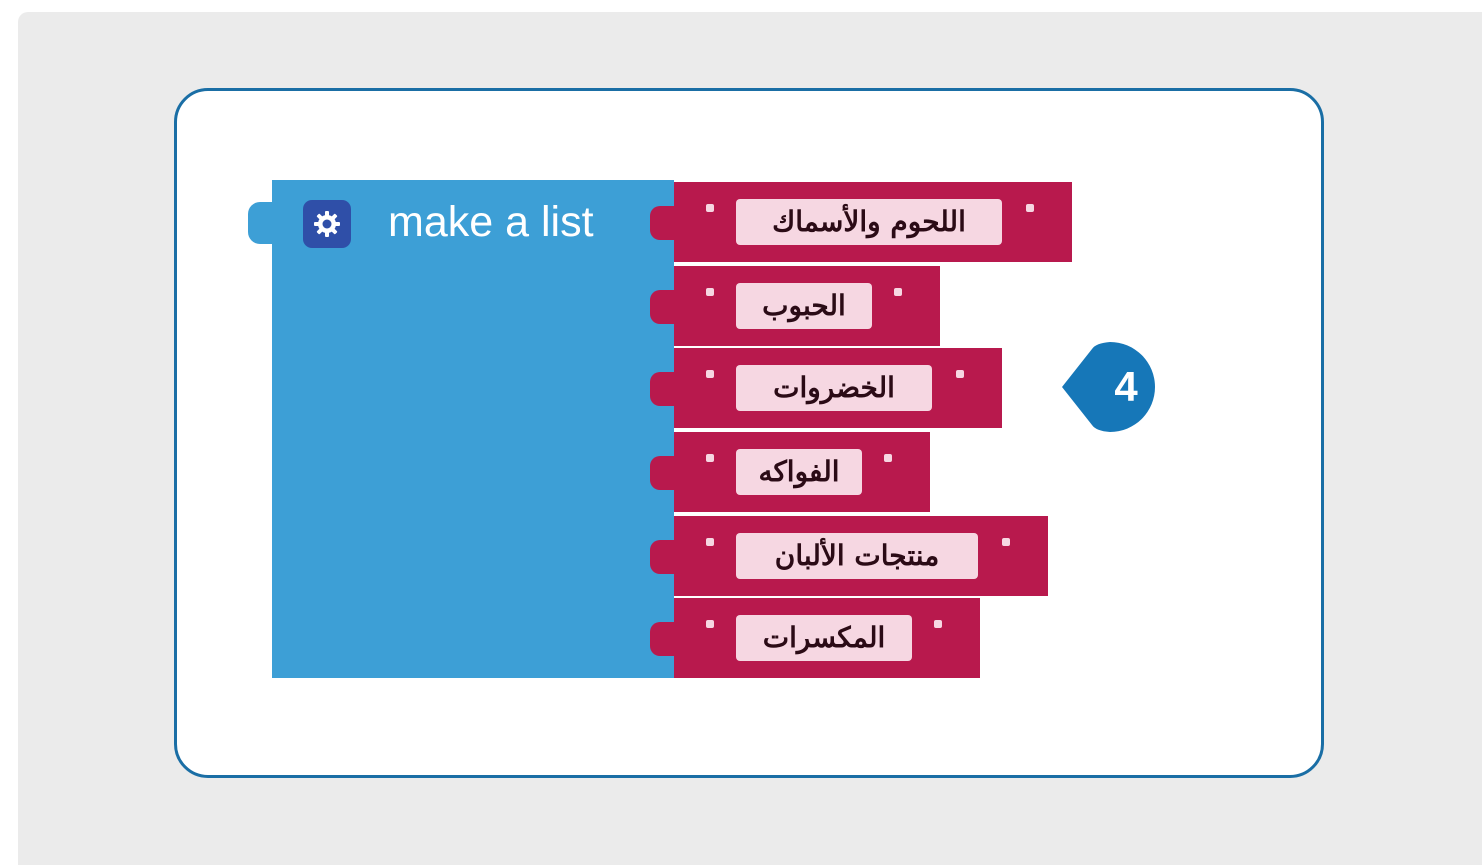 The width and height of the screenshot is (1482, 865). I want to click on gear-icon, so click(327, 224).